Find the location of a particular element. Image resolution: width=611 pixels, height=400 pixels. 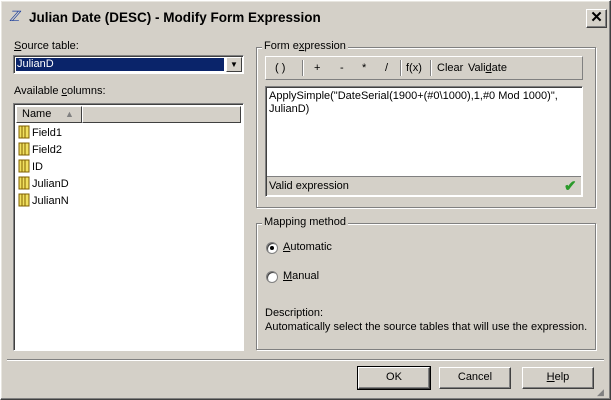

list-item-label: JulianN is located at coordinates (50, 201).